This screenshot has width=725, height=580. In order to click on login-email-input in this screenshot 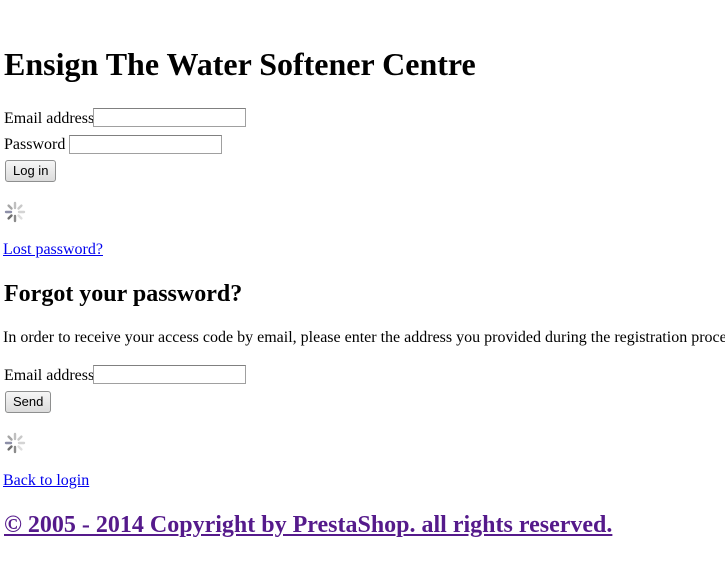, I will do `click(169, 117)`.